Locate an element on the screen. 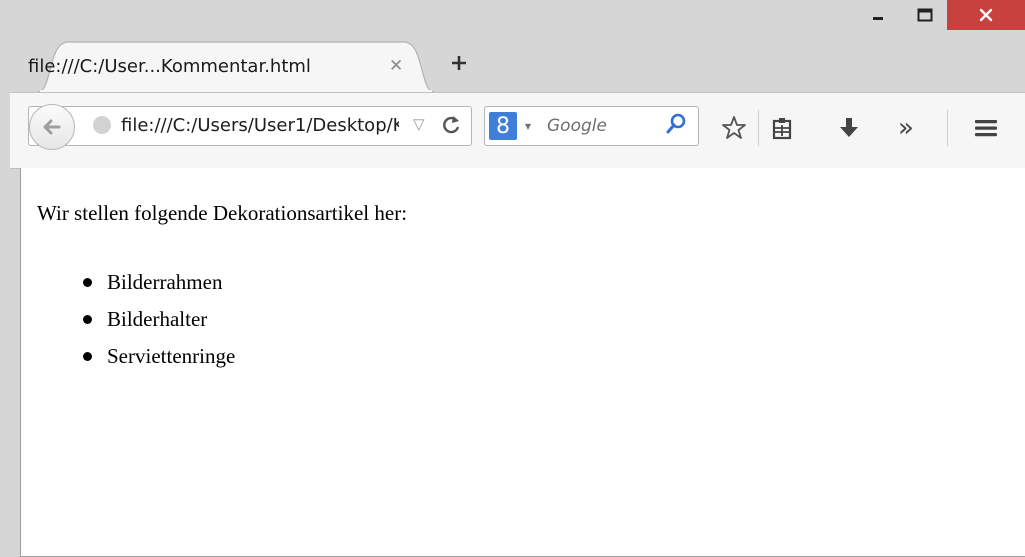 The width and height of the screenshot is (1025, 557). list-item: Bilderhalter is located at coordinates (159, 319).